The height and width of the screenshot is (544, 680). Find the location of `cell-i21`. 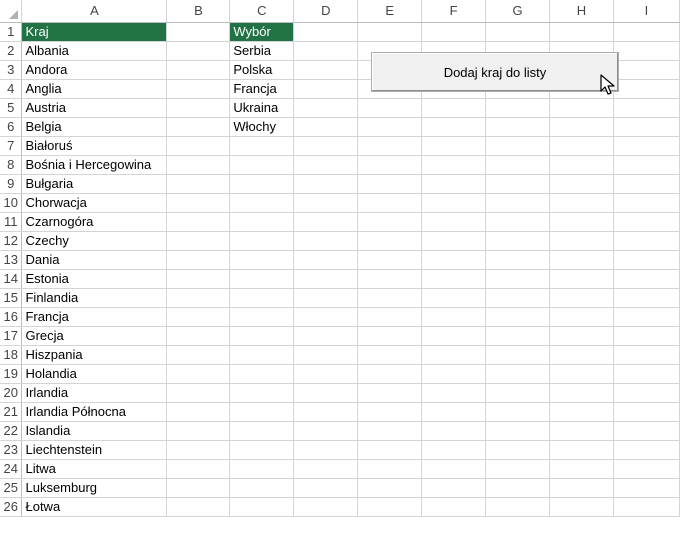

cell-i21 is located at coordinates (646, 412).